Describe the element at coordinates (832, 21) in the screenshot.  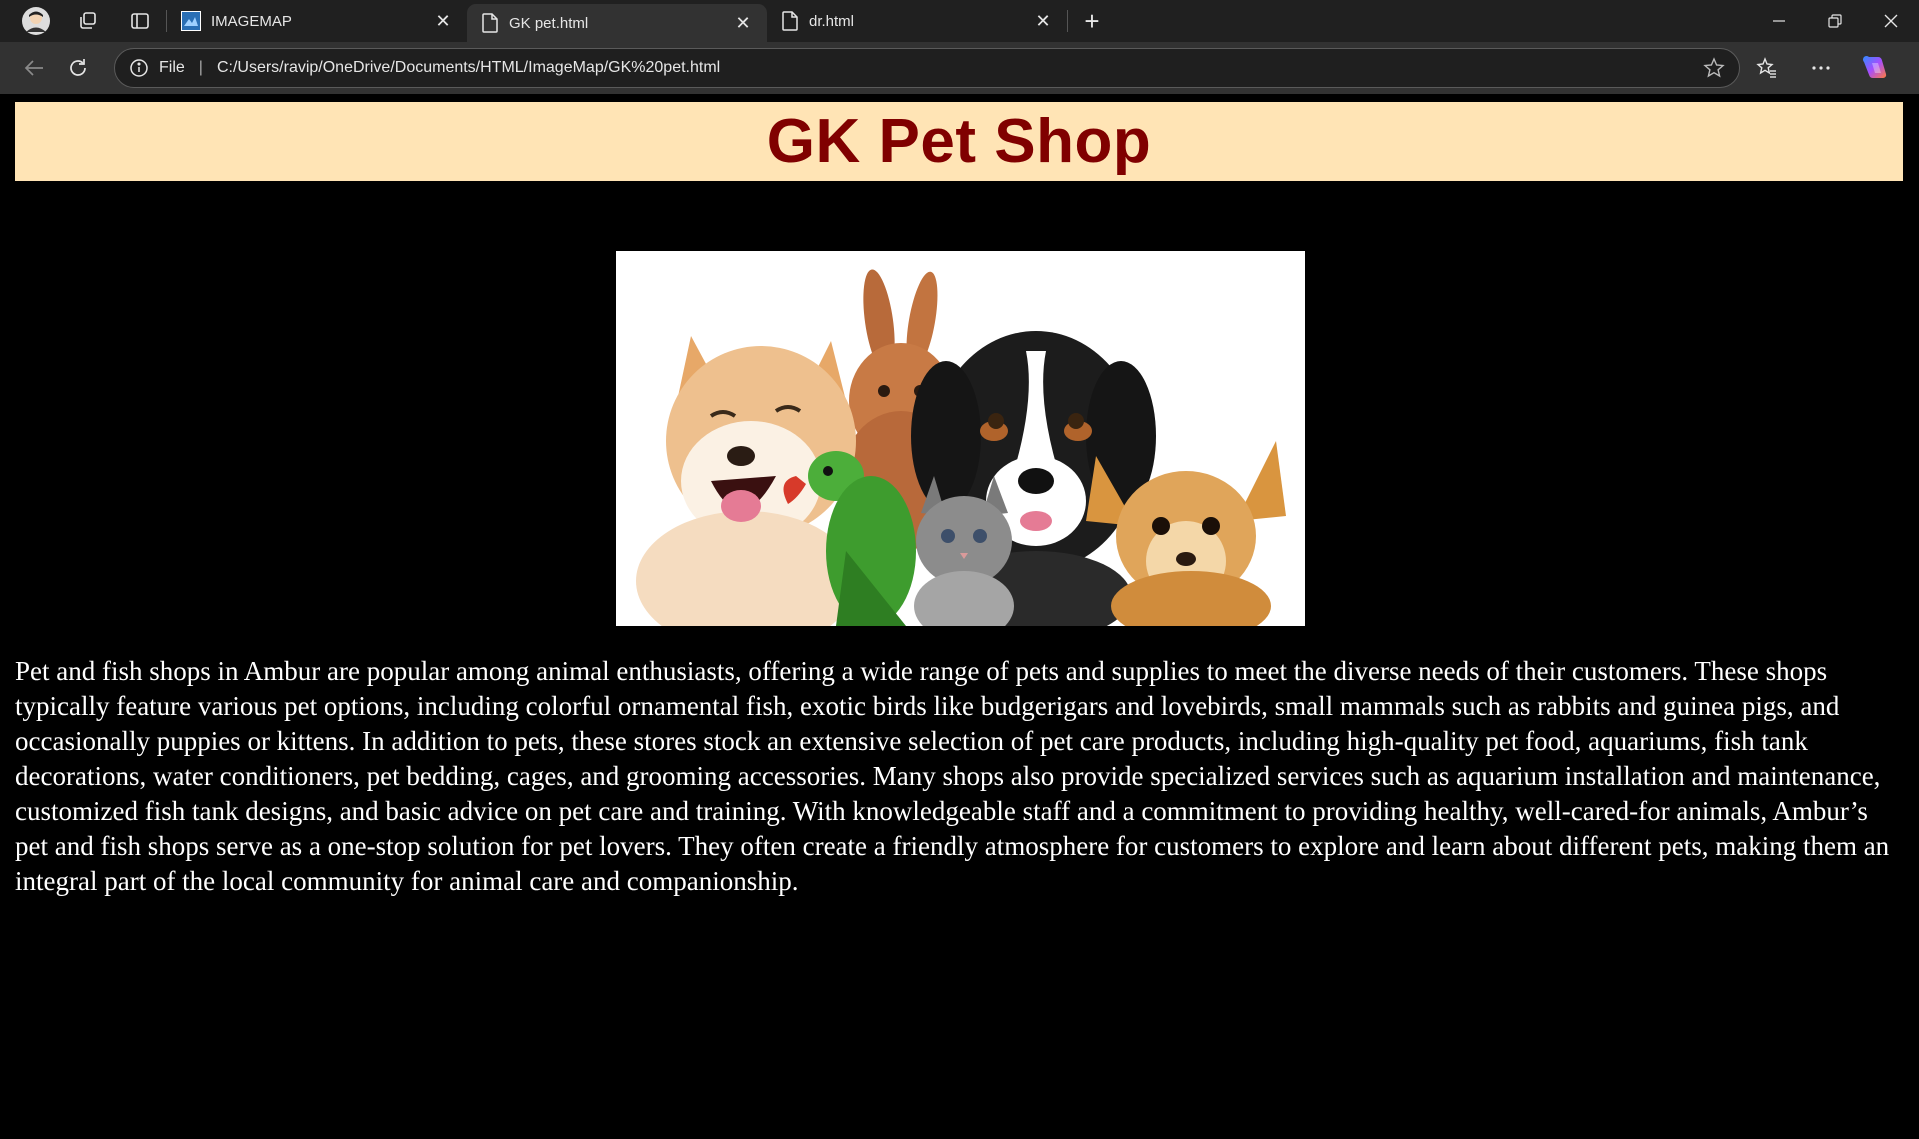
I see `tab-label: dr.html` at that location.